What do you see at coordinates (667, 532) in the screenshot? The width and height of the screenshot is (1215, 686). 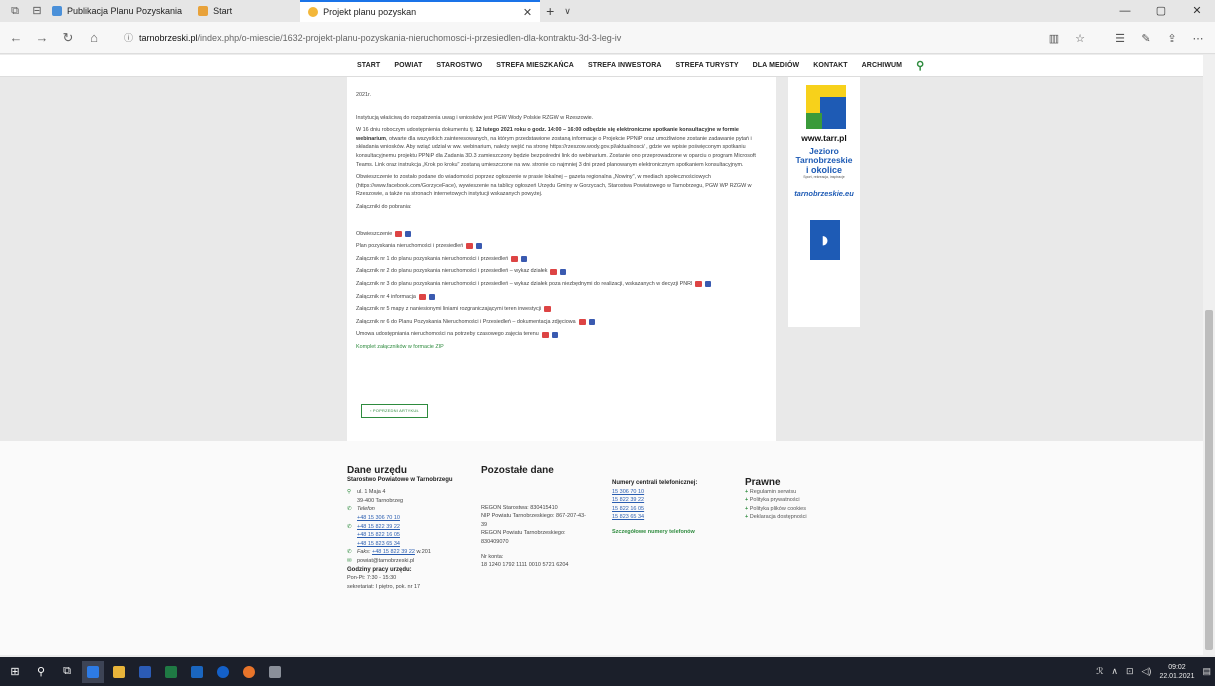 I see `detailed-phones-link: Szczegółowe numery telefonów` at bounding box center [667, 532].